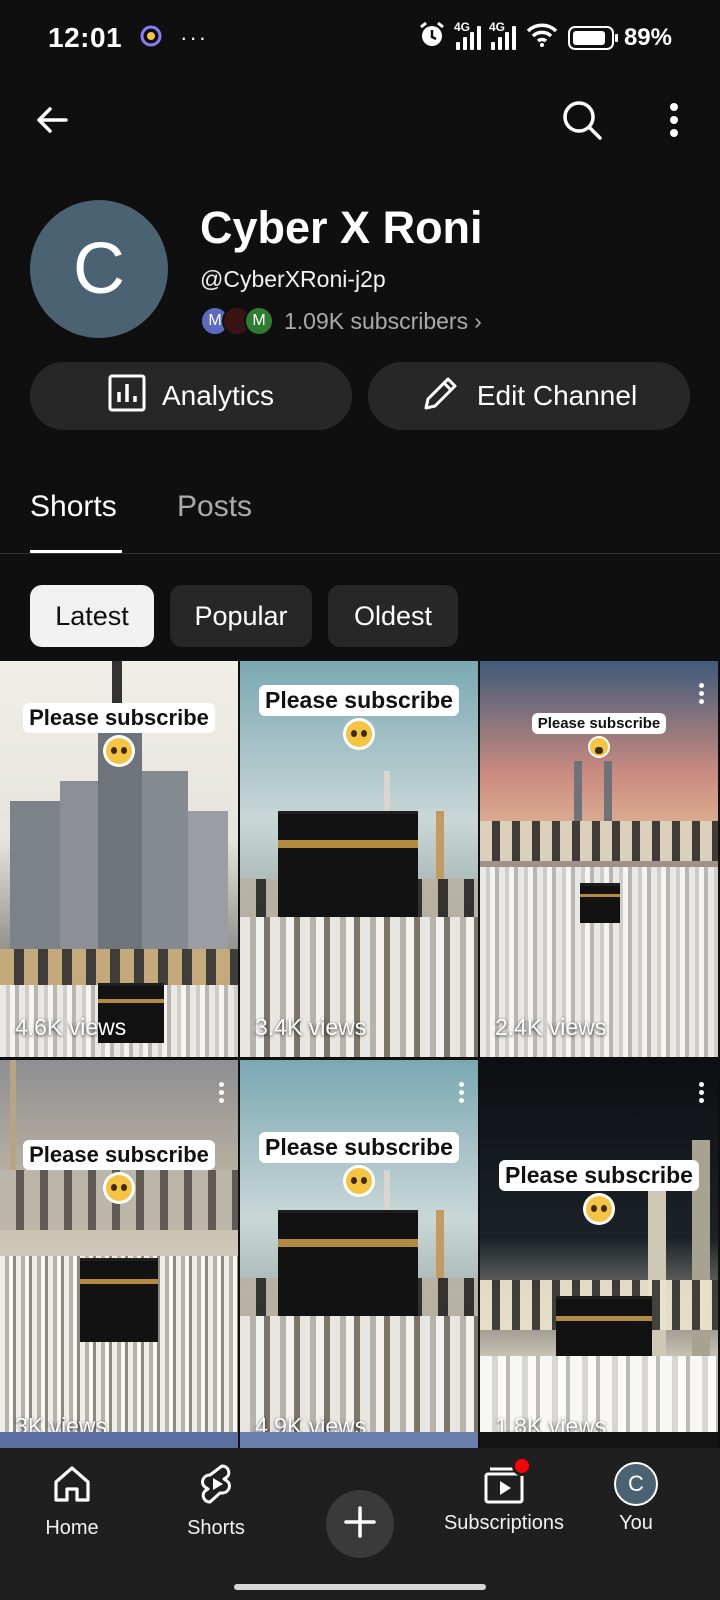 This screenshot has height=1600, width=720. Describe the element at coordinates (259, 321) in the screenshot. I see `subscriber-avatar: M` at that location.